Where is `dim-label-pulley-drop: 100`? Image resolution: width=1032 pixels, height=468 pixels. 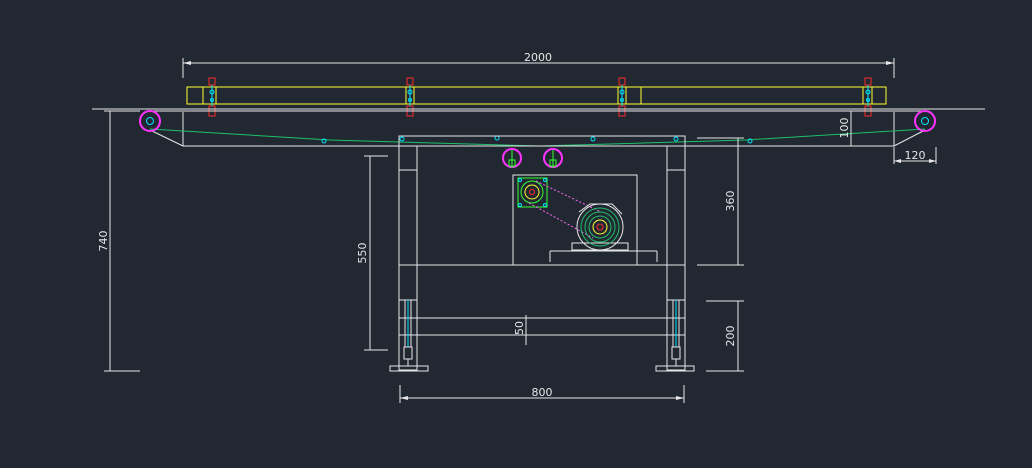
dim-label-pulley-drop: 100 is located at coordinates (844, 128).